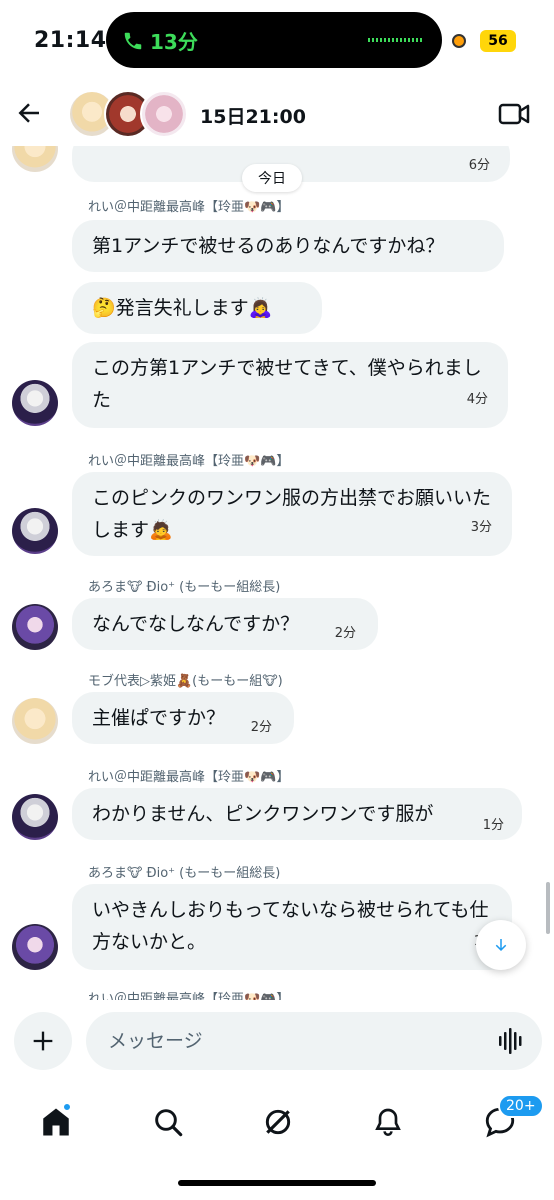  Describe the element at coordinates (493, 825) in the screenshot. I see `message-time: 1分` at that location.